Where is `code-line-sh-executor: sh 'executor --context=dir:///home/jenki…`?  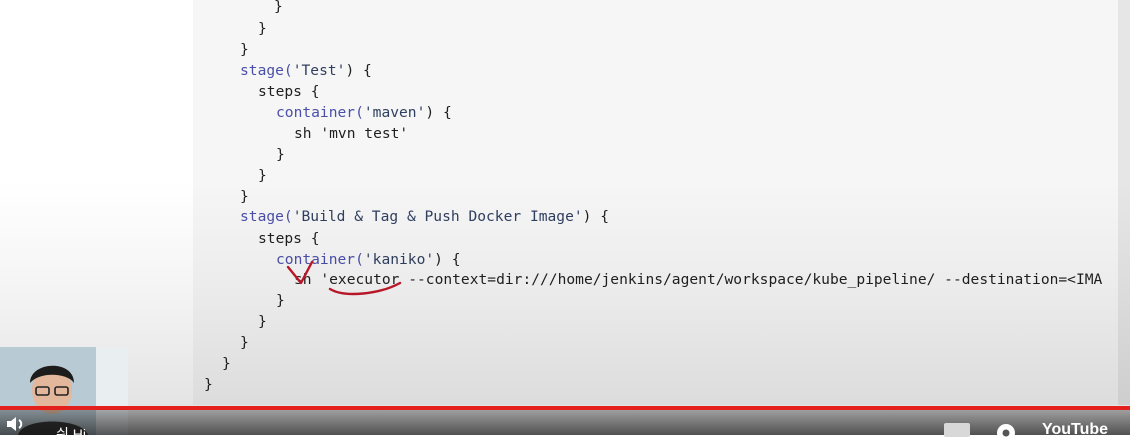 code-line-sh-executor: sh 'executor --context=dir:///home/jenki… is located at coordinates (698, 279).